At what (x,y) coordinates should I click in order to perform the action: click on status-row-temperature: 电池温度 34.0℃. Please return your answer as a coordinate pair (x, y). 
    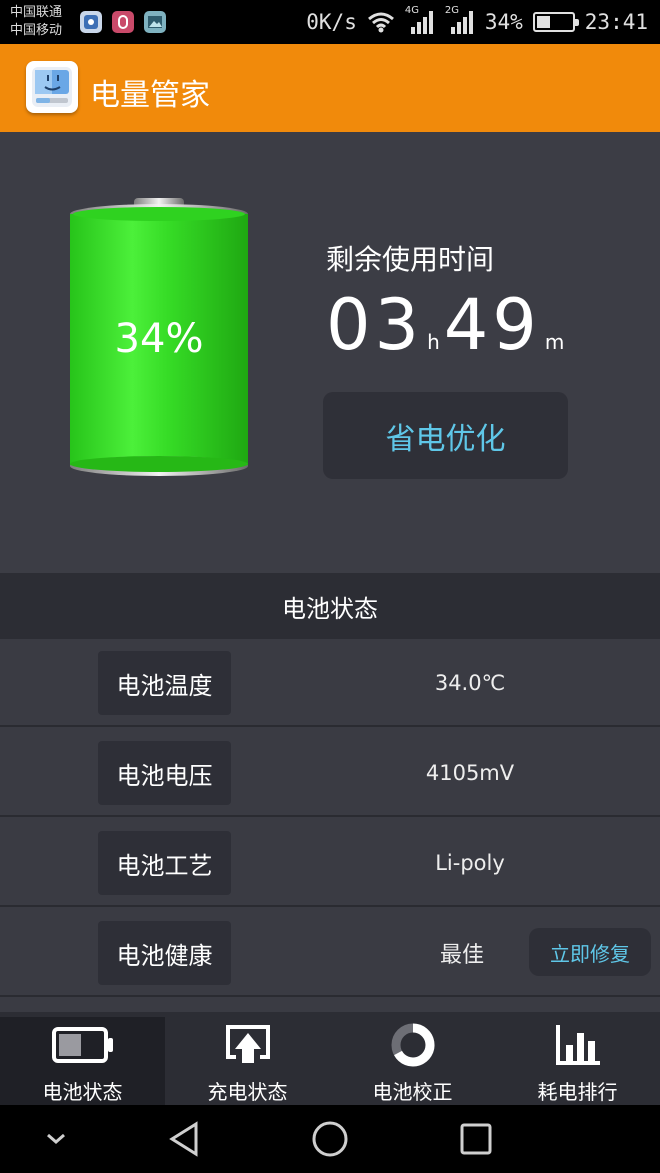
    Looking at the image, I should click on (330, 683).